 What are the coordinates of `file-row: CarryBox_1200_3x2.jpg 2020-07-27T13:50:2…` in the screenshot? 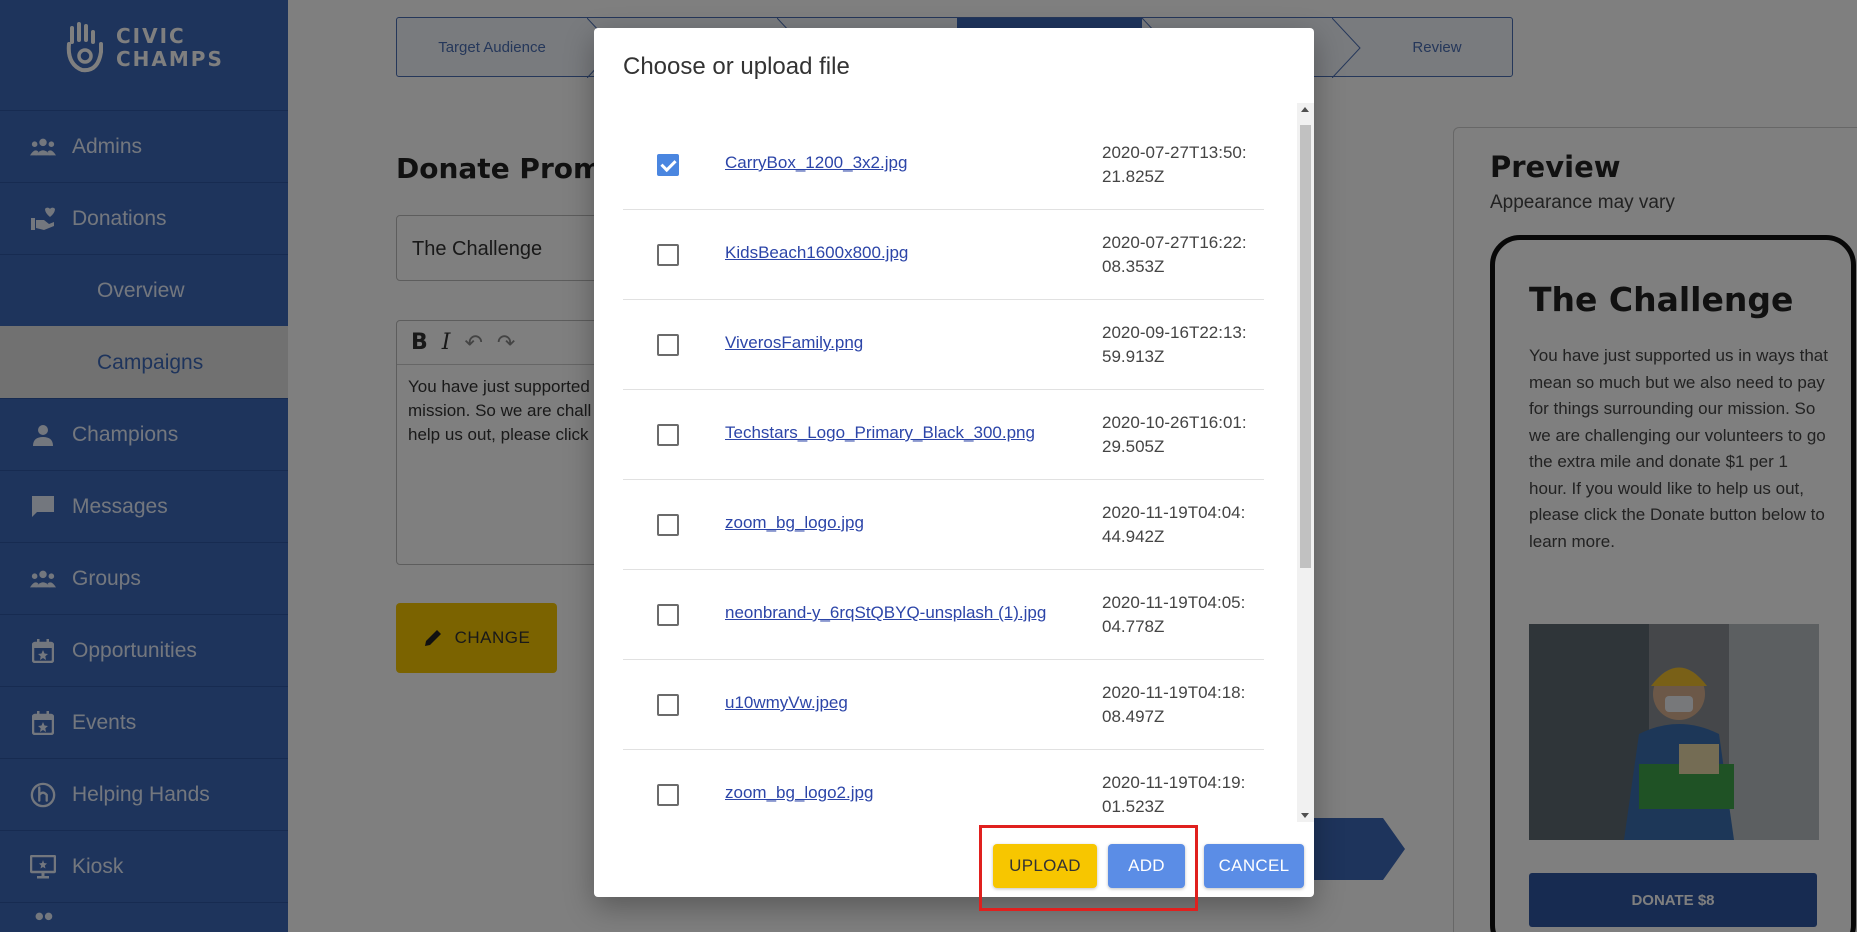 It's located at (943, 165).